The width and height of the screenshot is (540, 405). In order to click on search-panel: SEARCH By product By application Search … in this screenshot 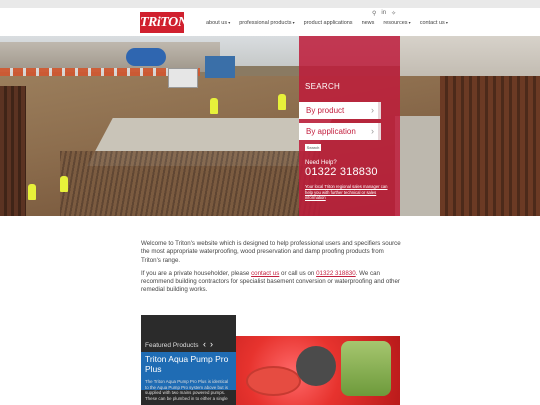, I will do `click(349, 126)`.